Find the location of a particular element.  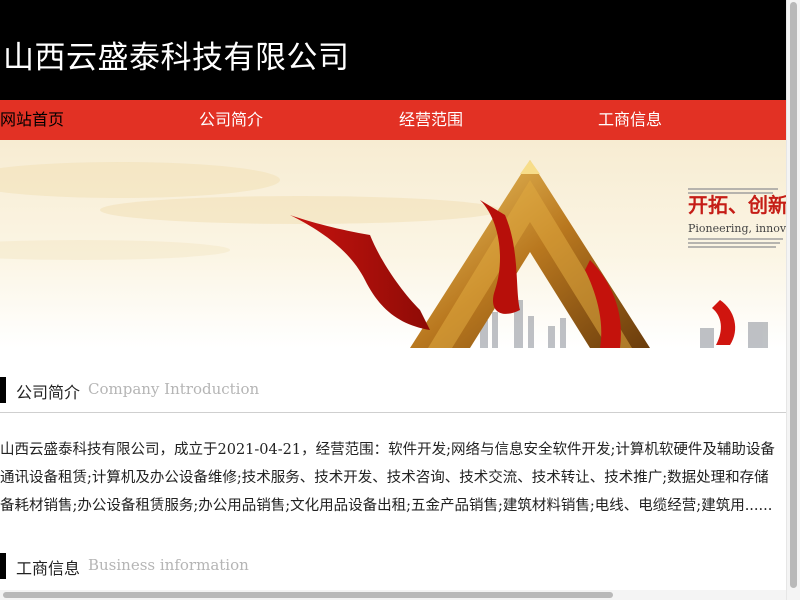

site-title: 山西云盛泰科技有限公司 is located at coordinates (176, 58).